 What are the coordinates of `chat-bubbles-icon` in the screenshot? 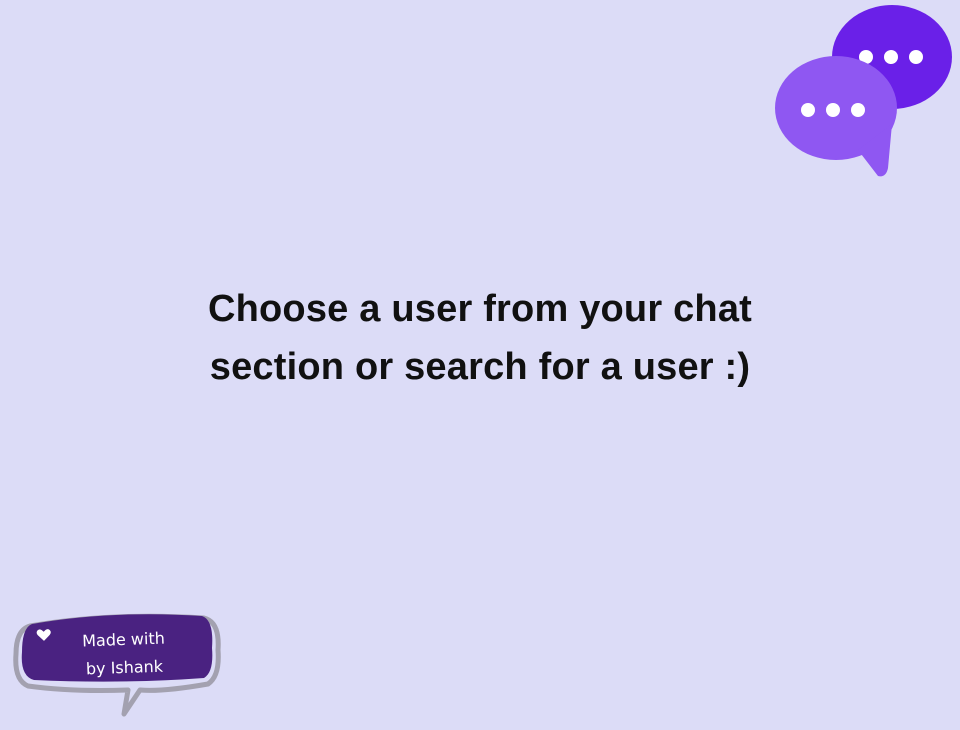 It's located at (863, 91).